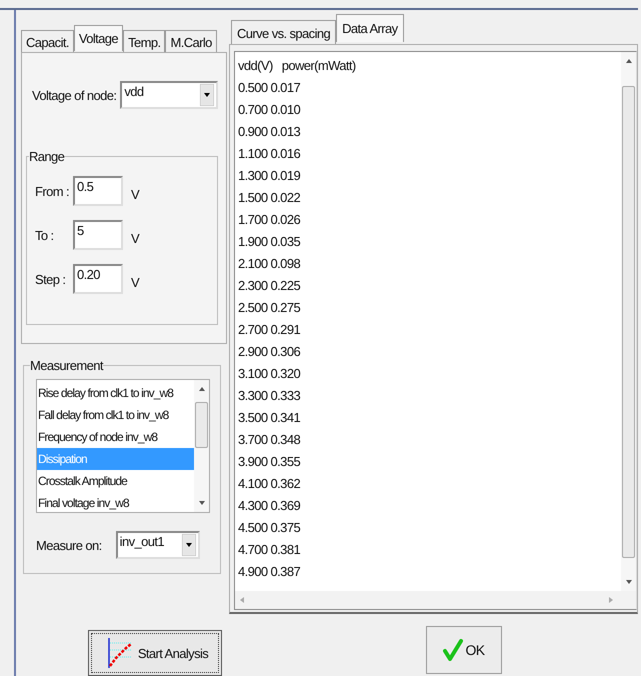 Image resolution: width=641 pixels, height=676 pixels. What do you see at coordinates (158, 545) in the screenshot?
I see `measure-on-dropdown: inv_out1` at bounding box center [158, 545].